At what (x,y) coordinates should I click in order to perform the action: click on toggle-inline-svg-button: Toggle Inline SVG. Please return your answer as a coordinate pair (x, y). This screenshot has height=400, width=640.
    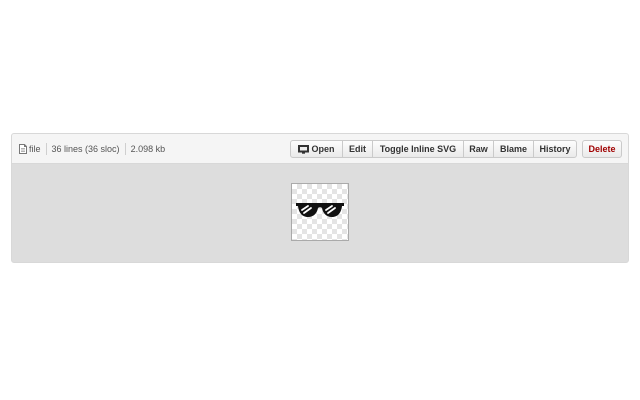
    Looking at the image, I should click on (417, 149).